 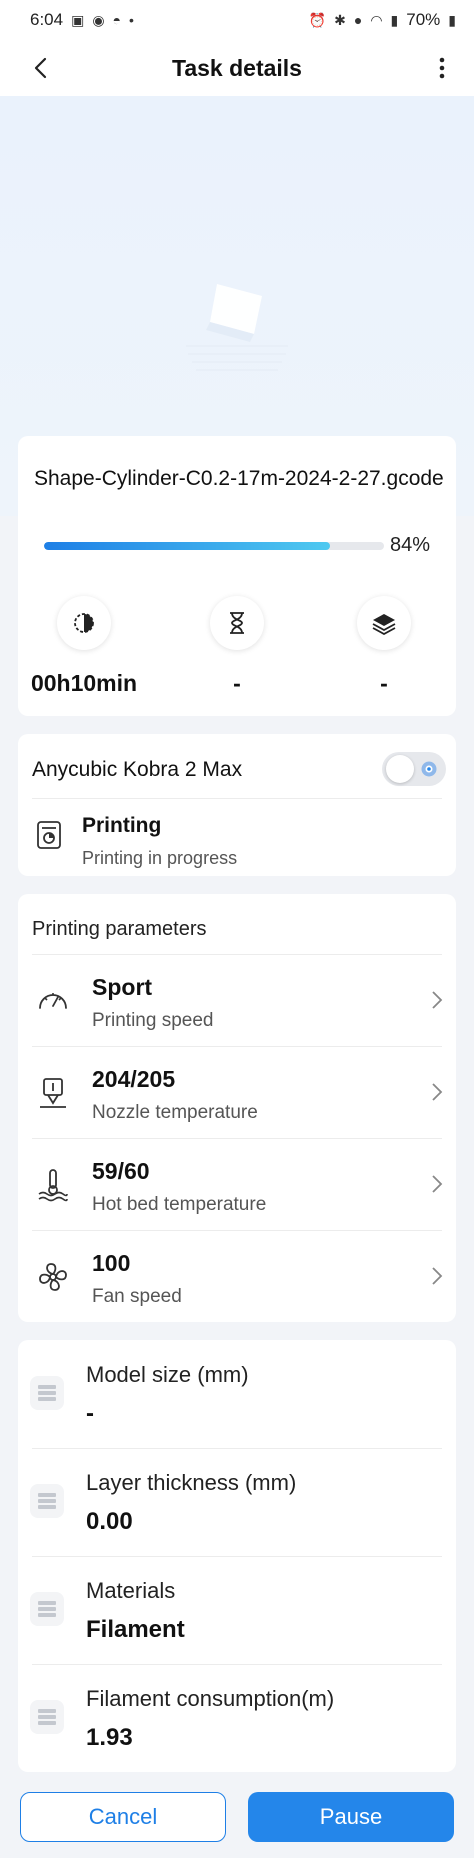 I want to click on filament-consumption-label: Filament consumption(m), so click(x=210, y=1698).